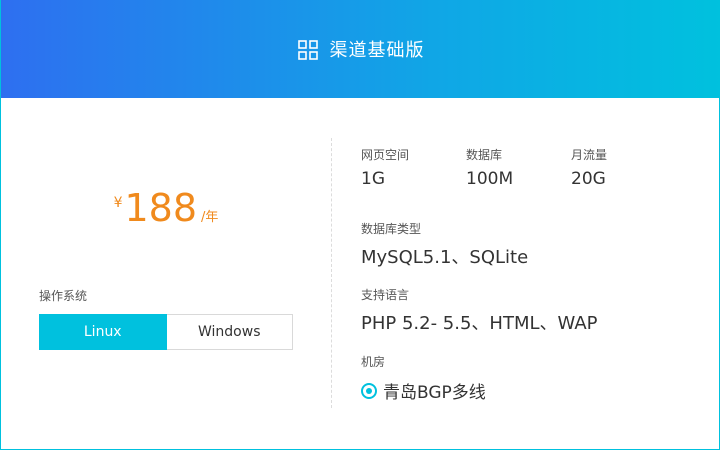  What do you see at coordinates (385, 155) in the screenshot?
I see `spec-label: 网页空间` at bounding box center [385, 155].